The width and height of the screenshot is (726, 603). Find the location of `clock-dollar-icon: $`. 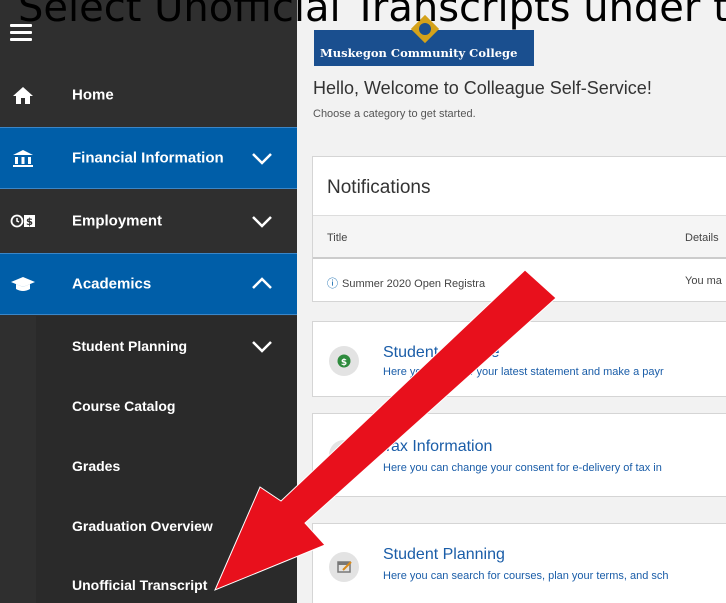

clock-dollar-icon: $ is located at coordinates (22, 221).